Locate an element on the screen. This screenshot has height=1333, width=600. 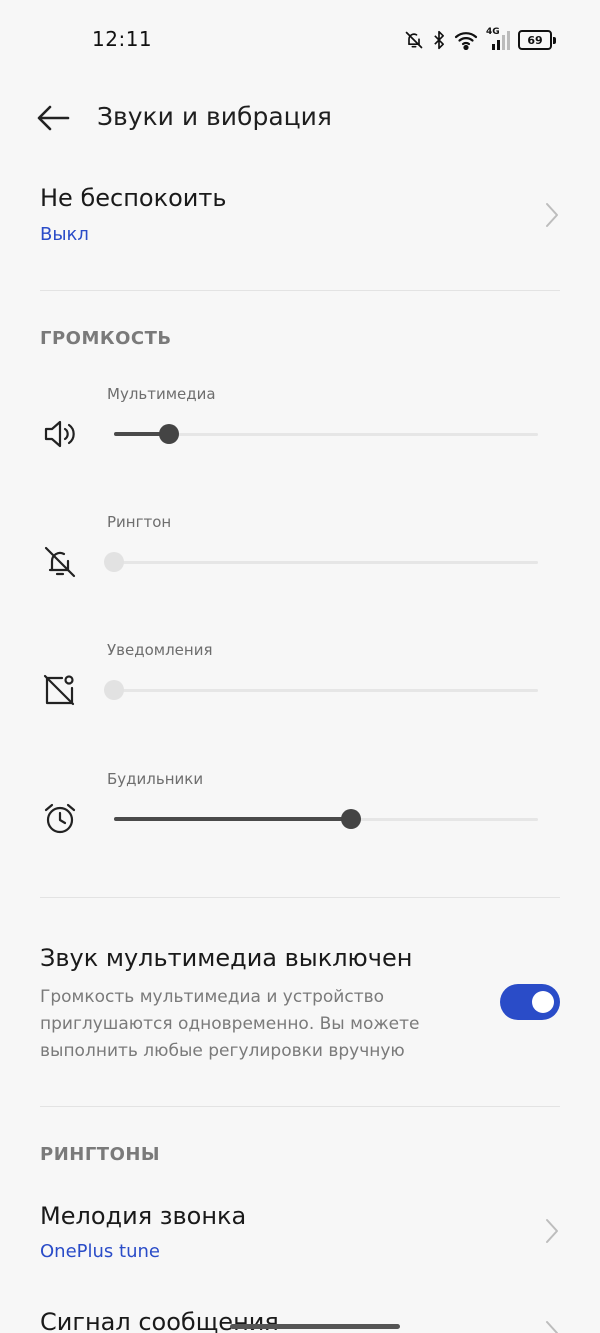
section-title-ringtones: РИНГТОНЫ is located at coordinates (100, 1154).